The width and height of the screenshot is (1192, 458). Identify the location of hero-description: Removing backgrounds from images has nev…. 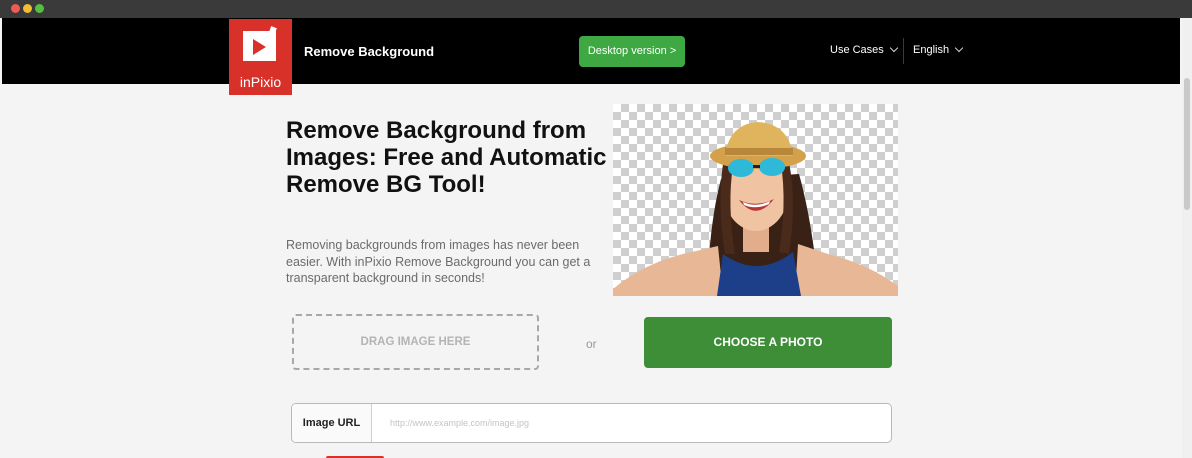
(438, 261).